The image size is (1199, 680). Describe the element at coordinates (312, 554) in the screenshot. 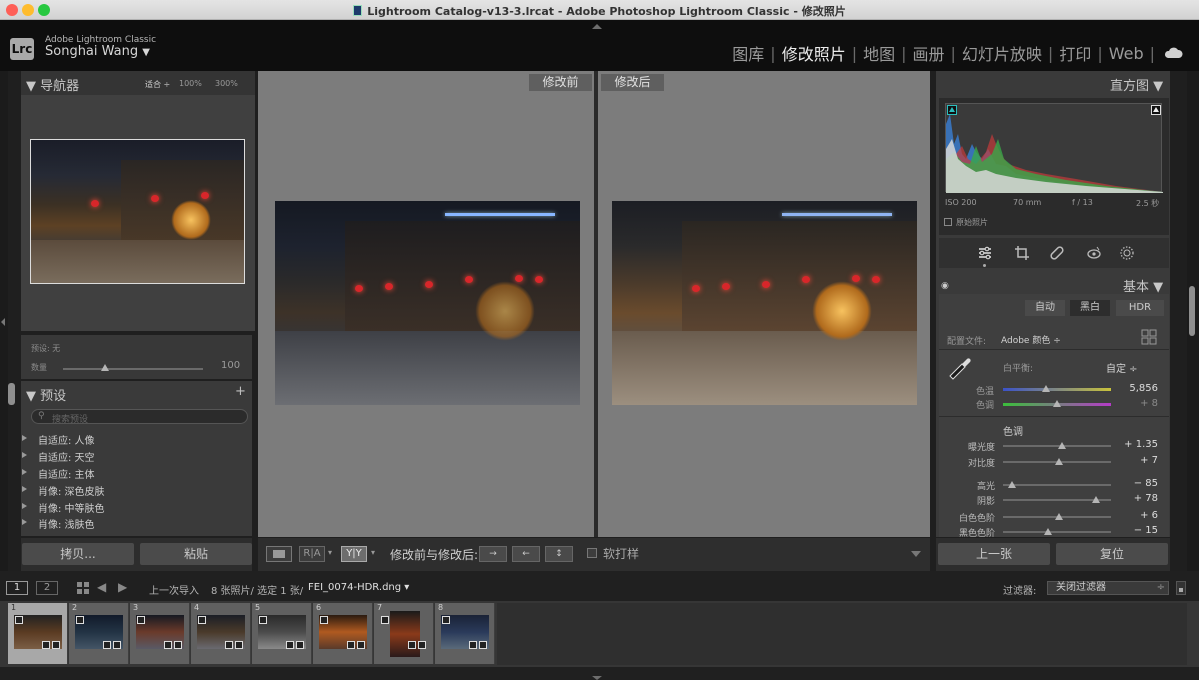

I see `before-after-ra-button: R|A` at that location.